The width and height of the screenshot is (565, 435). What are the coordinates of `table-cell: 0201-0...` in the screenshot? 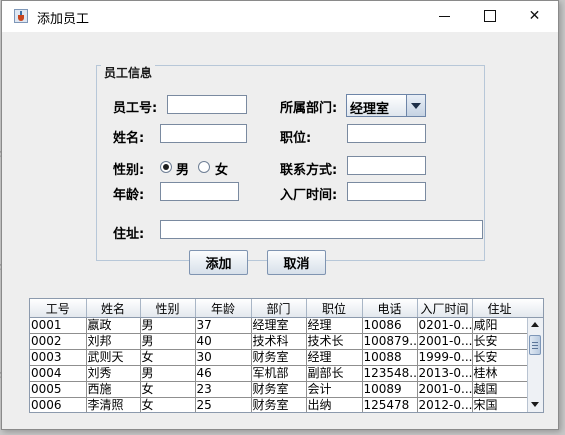 It's located at (445, 325).